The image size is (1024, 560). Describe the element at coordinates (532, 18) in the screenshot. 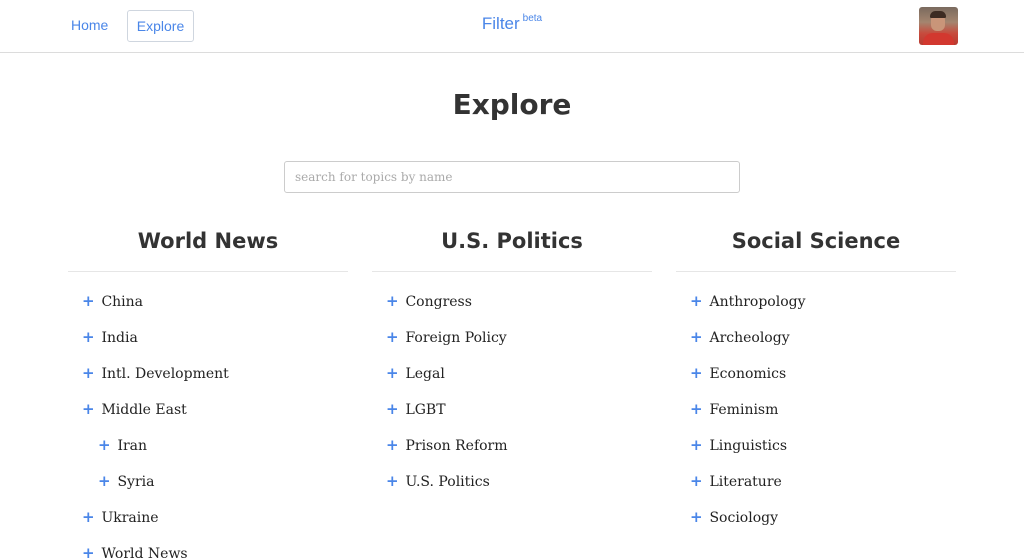

I see `beta-badge: beta` at that location.